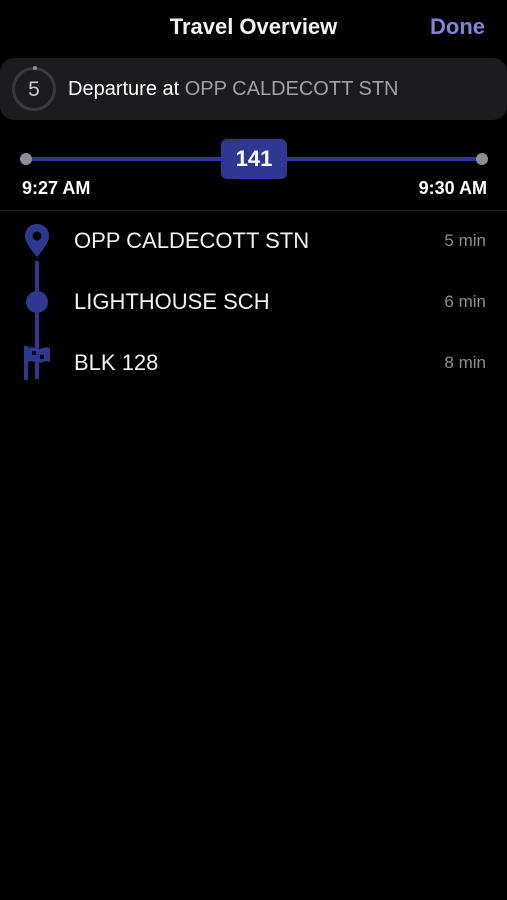  Describe the element at coordinates (26, 159) in the screenshot. I see `timeline-start-dot` at that location.